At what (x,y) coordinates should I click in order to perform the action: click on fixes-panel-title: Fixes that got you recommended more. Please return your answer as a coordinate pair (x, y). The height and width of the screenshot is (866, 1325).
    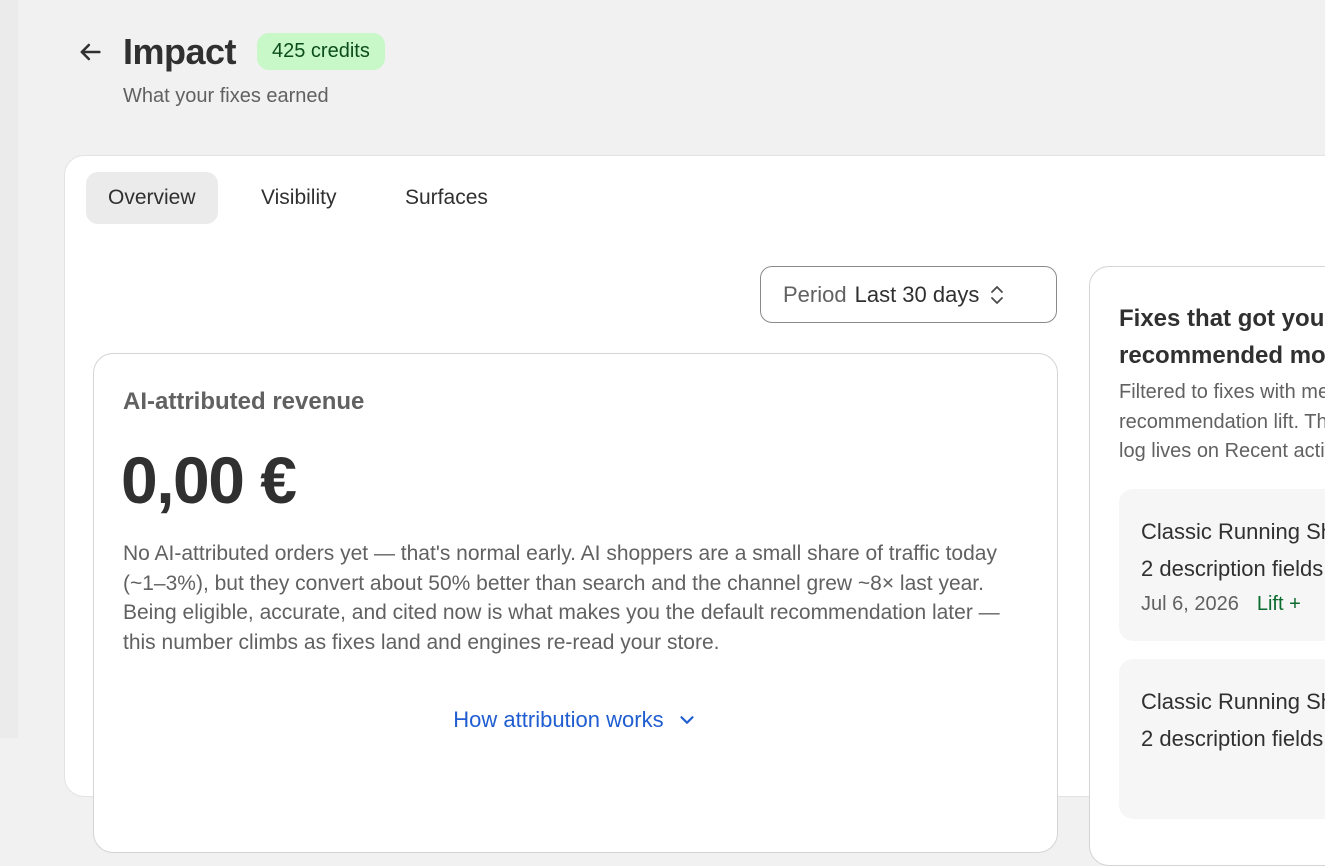
    Looking at the image, I should click on (1222, 337).